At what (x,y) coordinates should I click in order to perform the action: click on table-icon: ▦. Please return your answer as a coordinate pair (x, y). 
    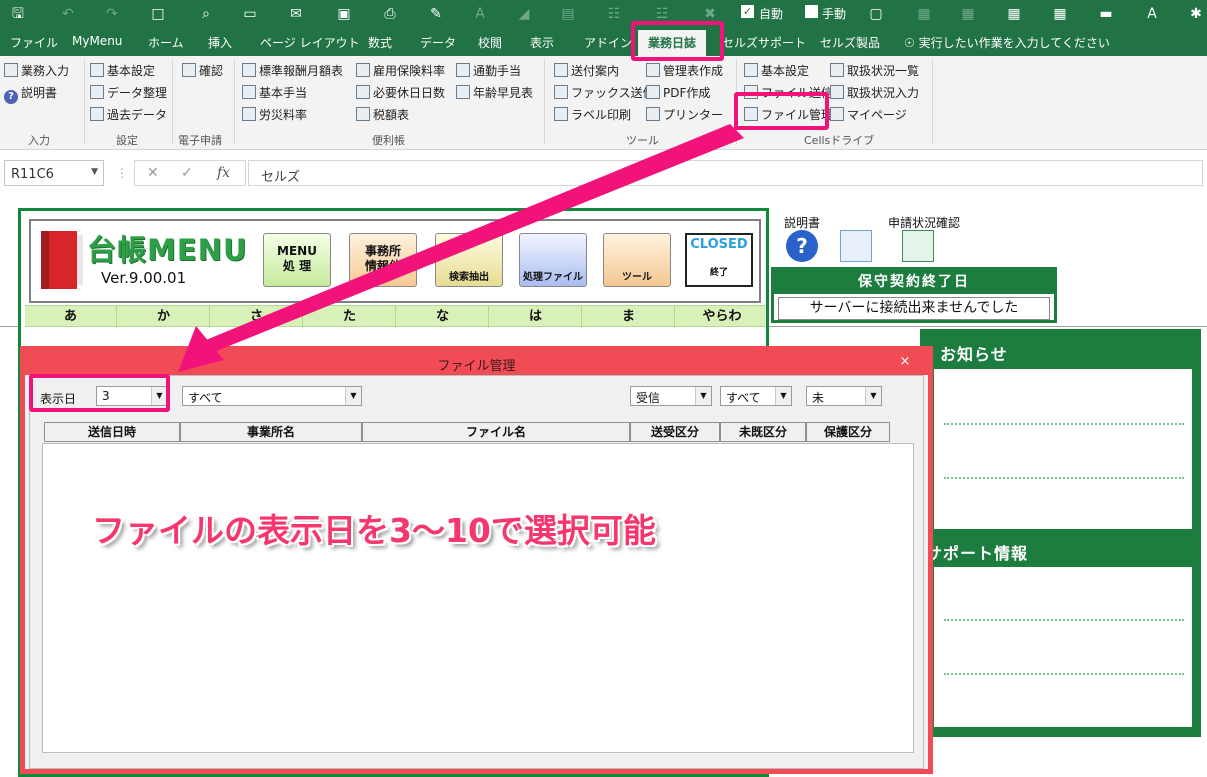
    Looking at the image, I should click on (1014, 14).